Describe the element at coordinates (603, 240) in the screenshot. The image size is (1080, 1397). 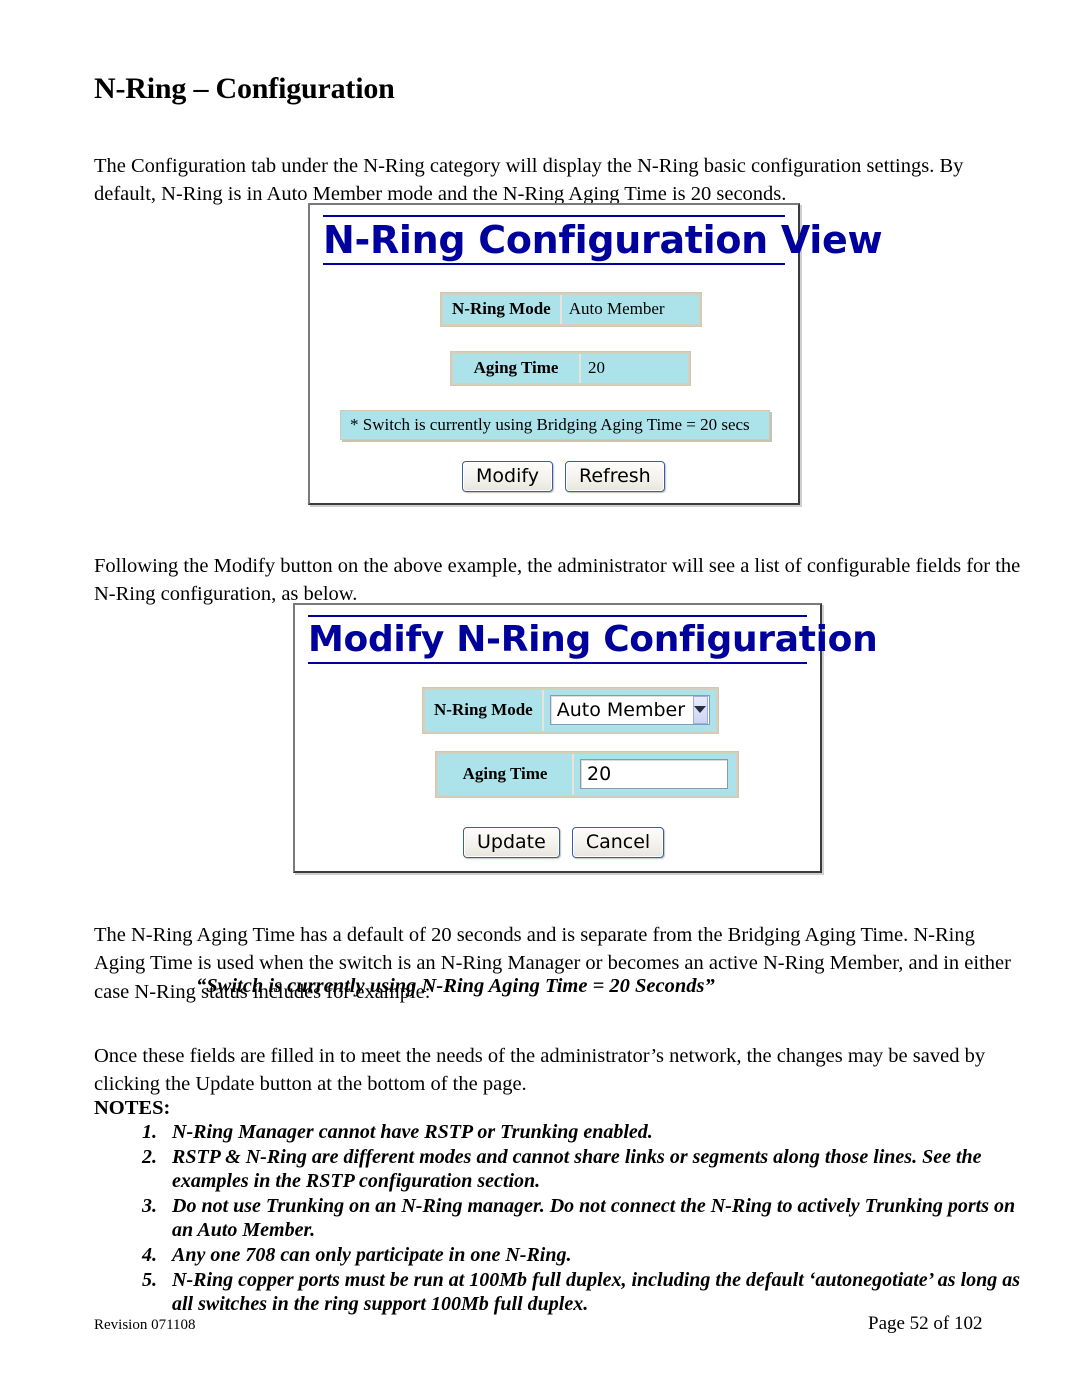
I see `panel-title-configuration-view: N-Ring Configuration View` at that location.